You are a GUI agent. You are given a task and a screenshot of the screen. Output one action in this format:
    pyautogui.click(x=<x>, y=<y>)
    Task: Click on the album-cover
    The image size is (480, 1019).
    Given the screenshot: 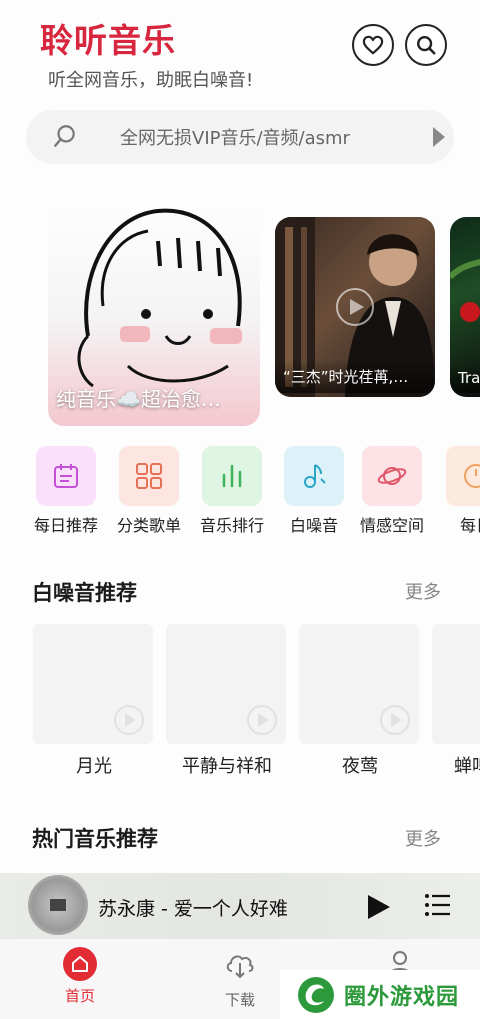 What is the action you would take?
    pyautogui.click(x=58, y=905)
    